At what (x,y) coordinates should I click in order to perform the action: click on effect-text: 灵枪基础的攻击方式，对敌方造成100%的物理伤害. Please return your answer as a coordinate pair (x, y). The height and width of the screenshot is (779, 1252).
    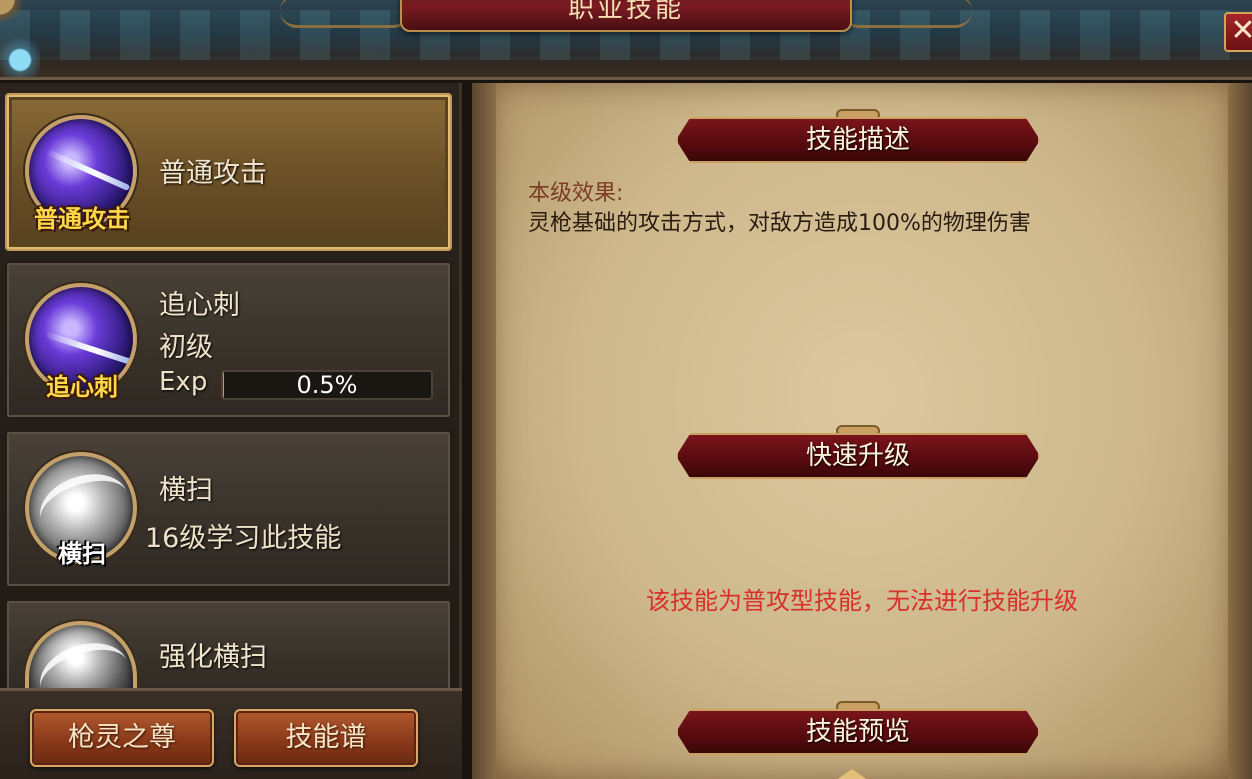
    Looking at the image, I should click on (779, 223).